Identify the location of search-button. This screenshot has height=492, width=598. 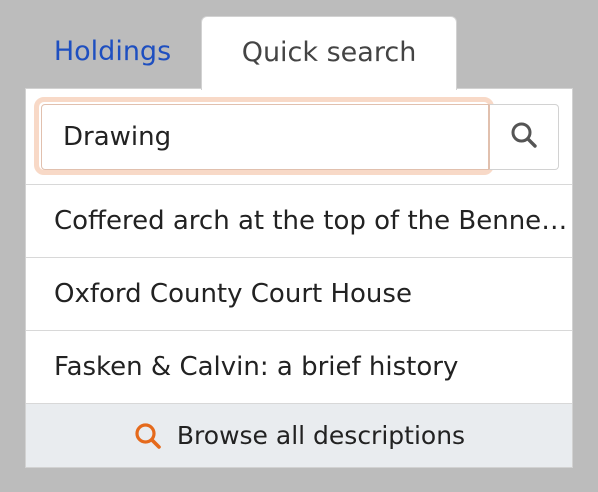
(524, 137).